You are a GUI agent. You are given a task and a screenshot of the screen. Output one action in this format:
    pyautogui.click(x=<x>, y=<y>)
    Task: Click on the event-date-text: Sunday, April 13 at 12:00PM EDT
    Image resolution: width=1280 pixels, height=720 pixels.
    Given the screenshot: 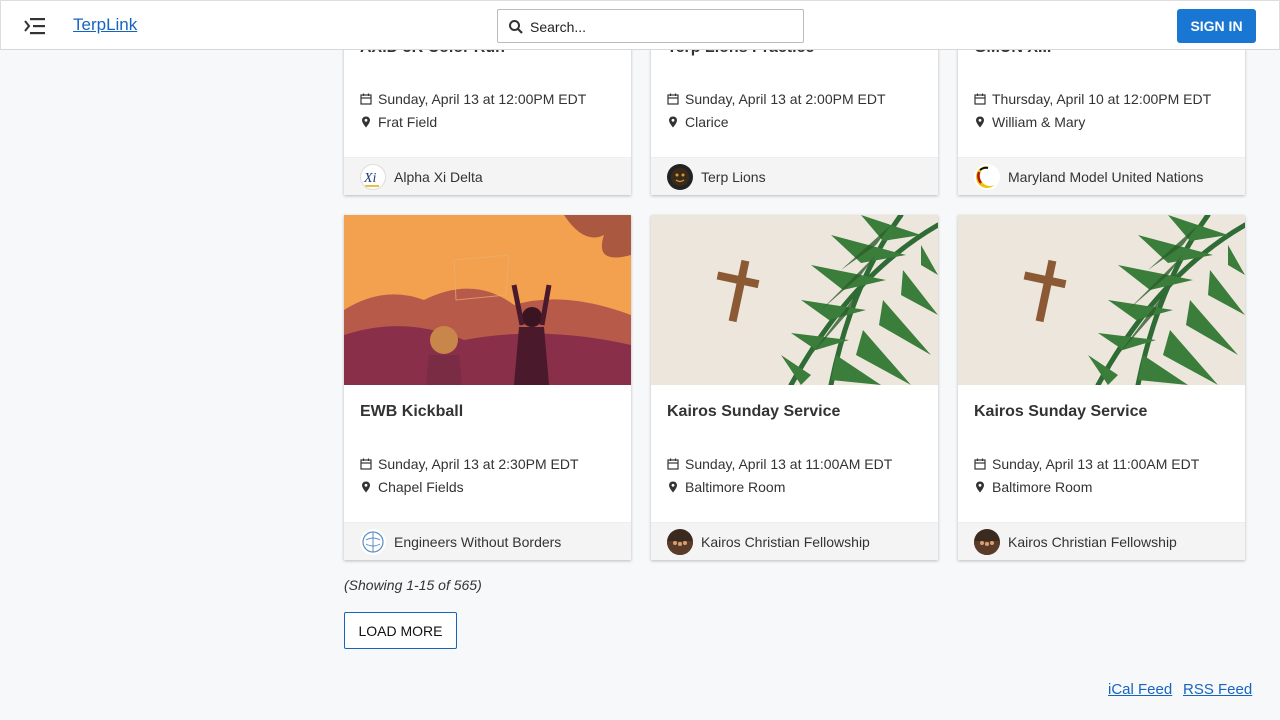 What is the action you would take?
    pyautogui.click(x=482, y=99)
    